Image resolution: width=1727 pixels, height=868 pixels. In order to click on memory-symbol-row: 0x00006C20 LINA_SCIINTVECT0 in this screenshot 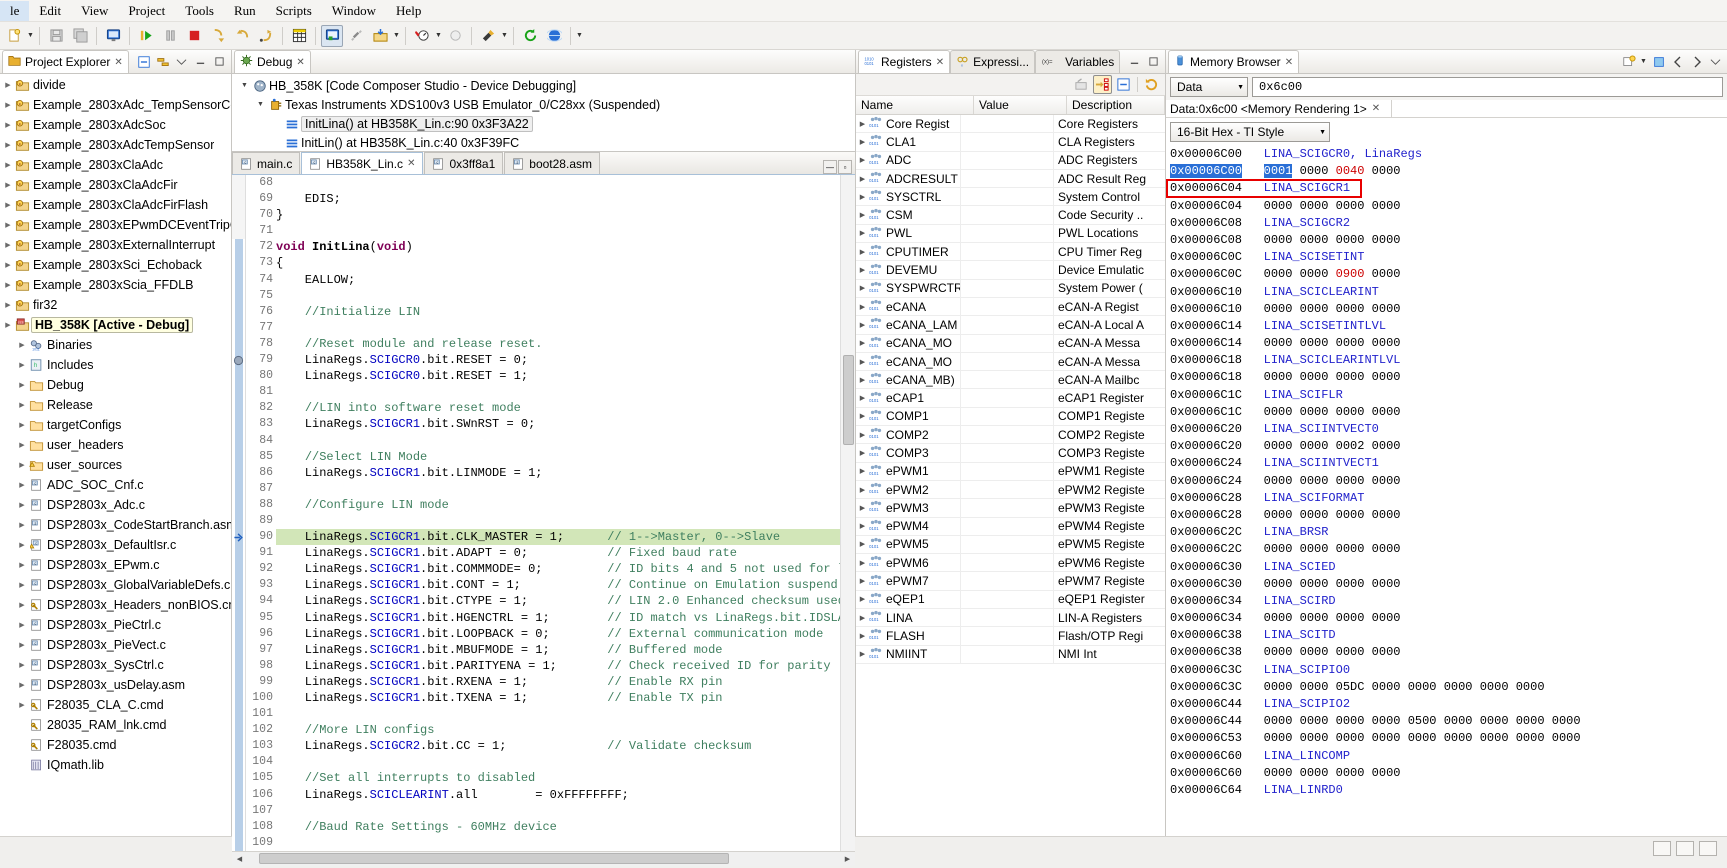, I will do `click(1448, 429)`.